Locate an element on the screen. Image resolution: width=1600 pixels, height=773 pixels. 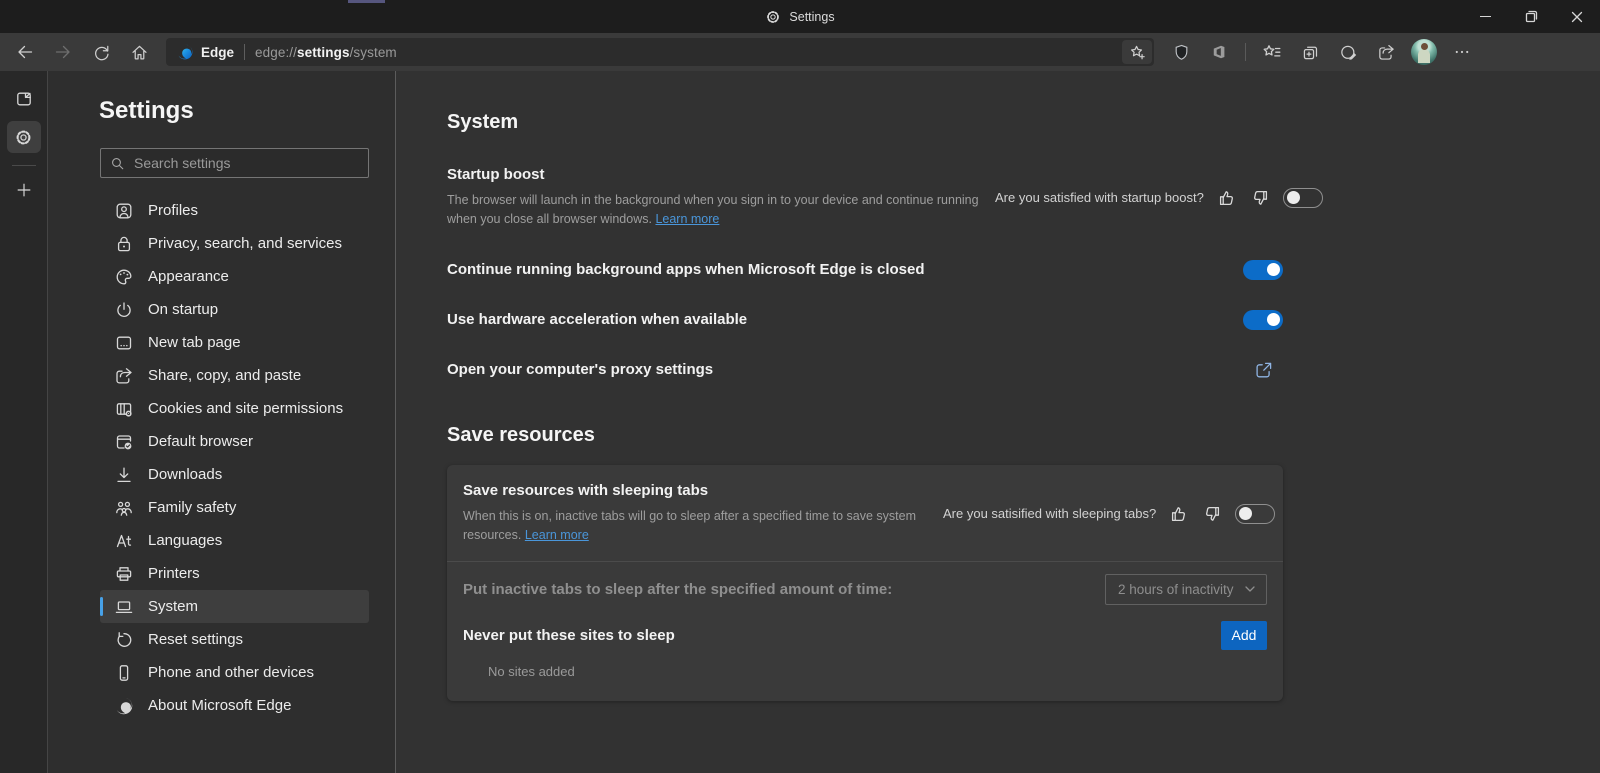
minimize-button is located at coordinates (1485, 16).